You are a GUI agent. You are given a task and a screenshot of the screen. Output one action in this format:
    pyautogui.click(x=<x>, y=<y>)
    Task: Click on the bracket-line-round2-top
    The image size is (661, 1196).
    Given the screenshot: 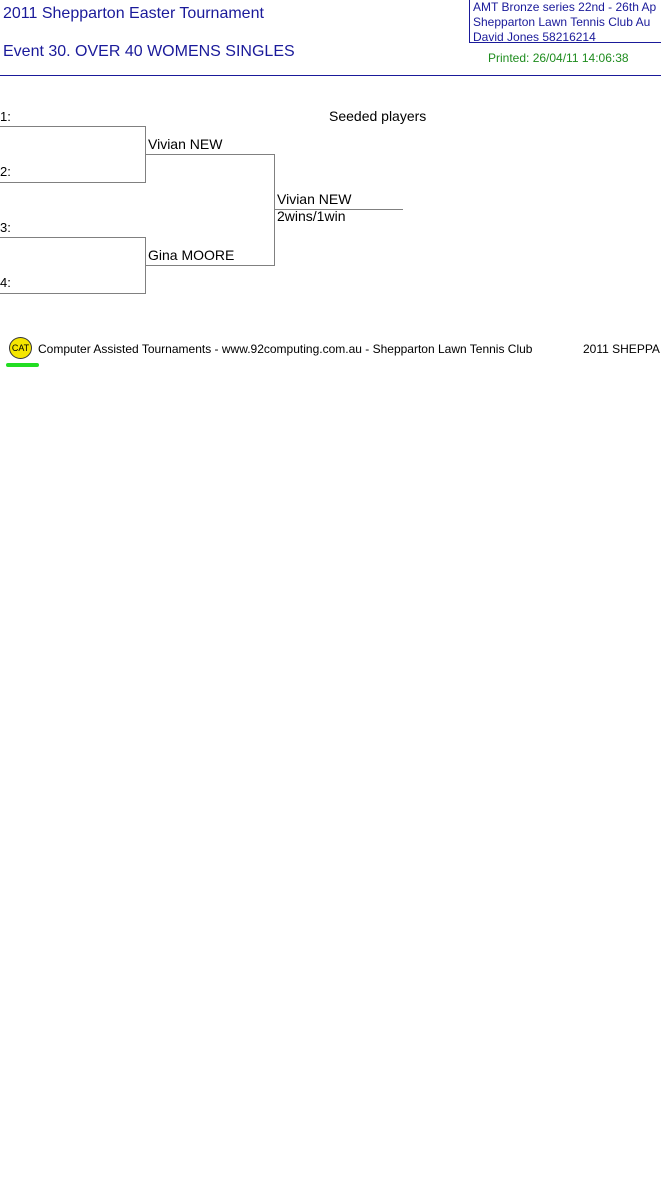 What is the action you would take?
    pyautogui.click(x=210, y=154)
    